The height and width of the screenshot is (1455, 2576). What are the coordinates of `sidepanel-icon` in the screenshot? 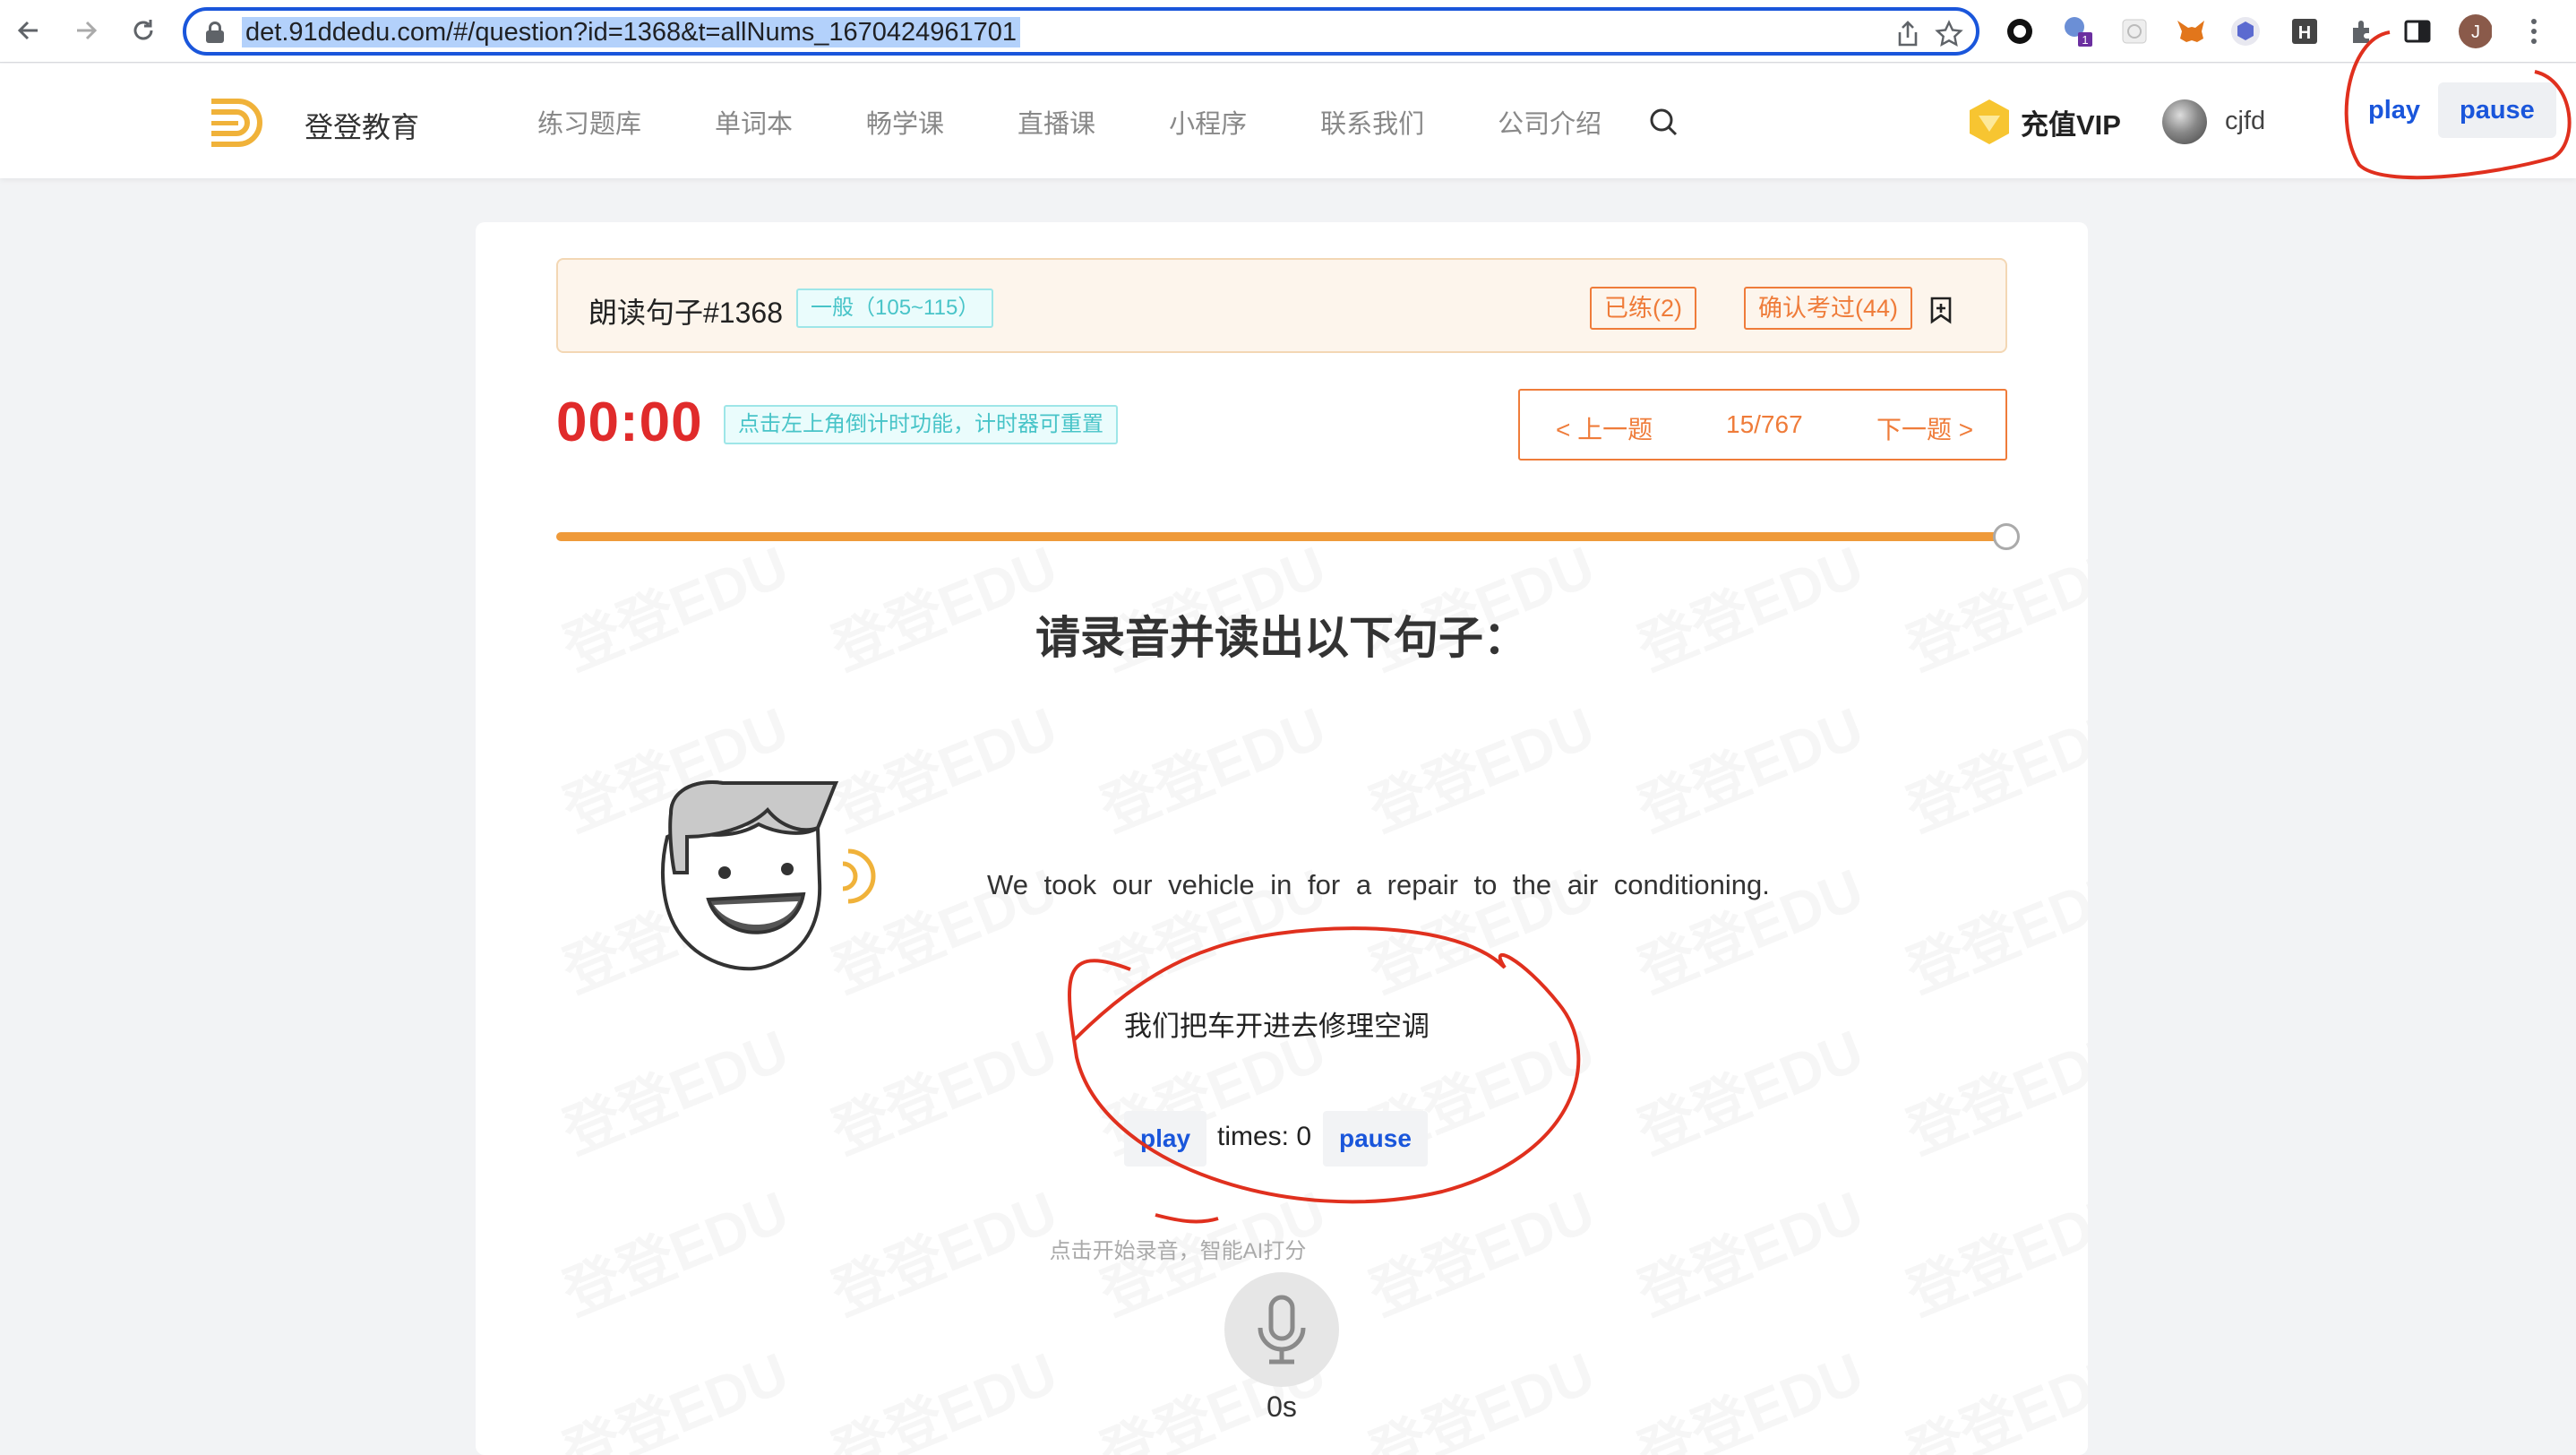 It's located at (2417, 31).